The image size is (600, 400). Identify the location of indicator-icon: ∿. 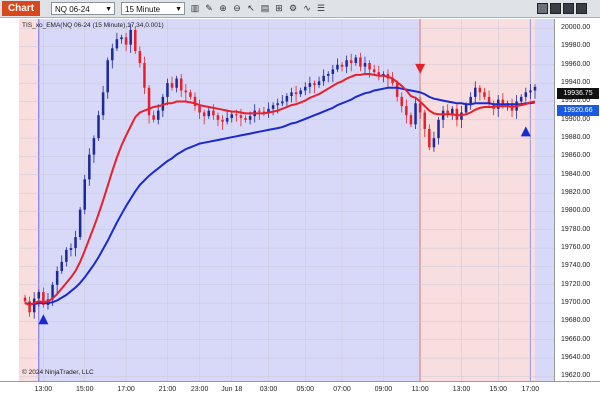
(307, 8).